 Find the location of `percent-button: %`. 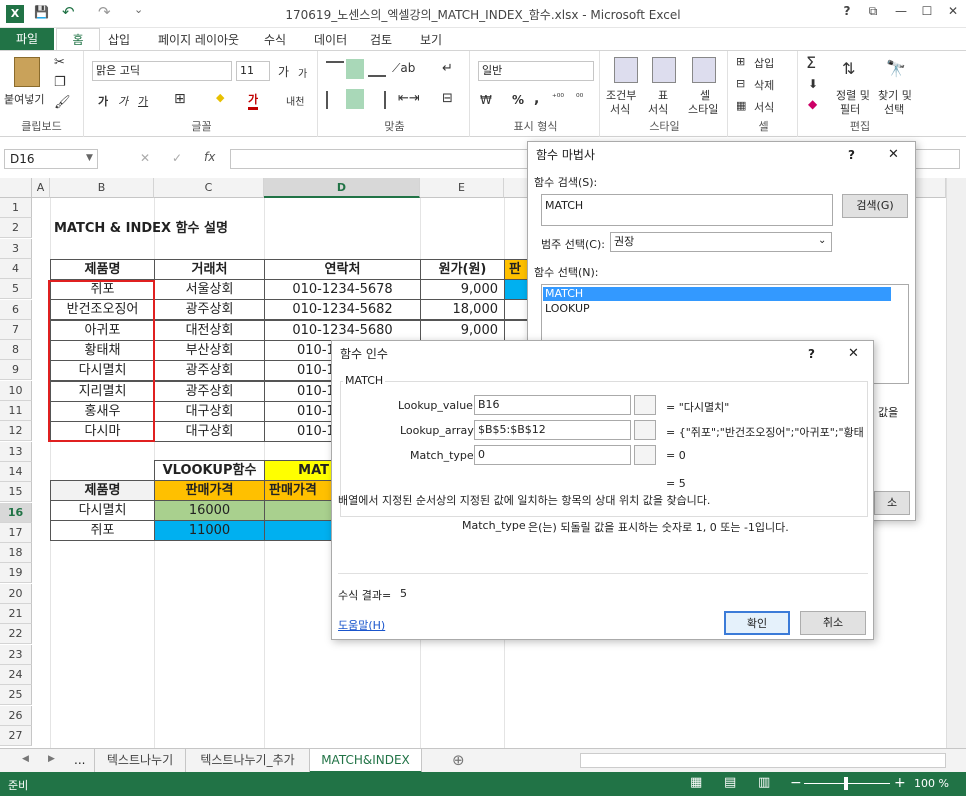

percent-button: % is located at coordinates (518, 100).